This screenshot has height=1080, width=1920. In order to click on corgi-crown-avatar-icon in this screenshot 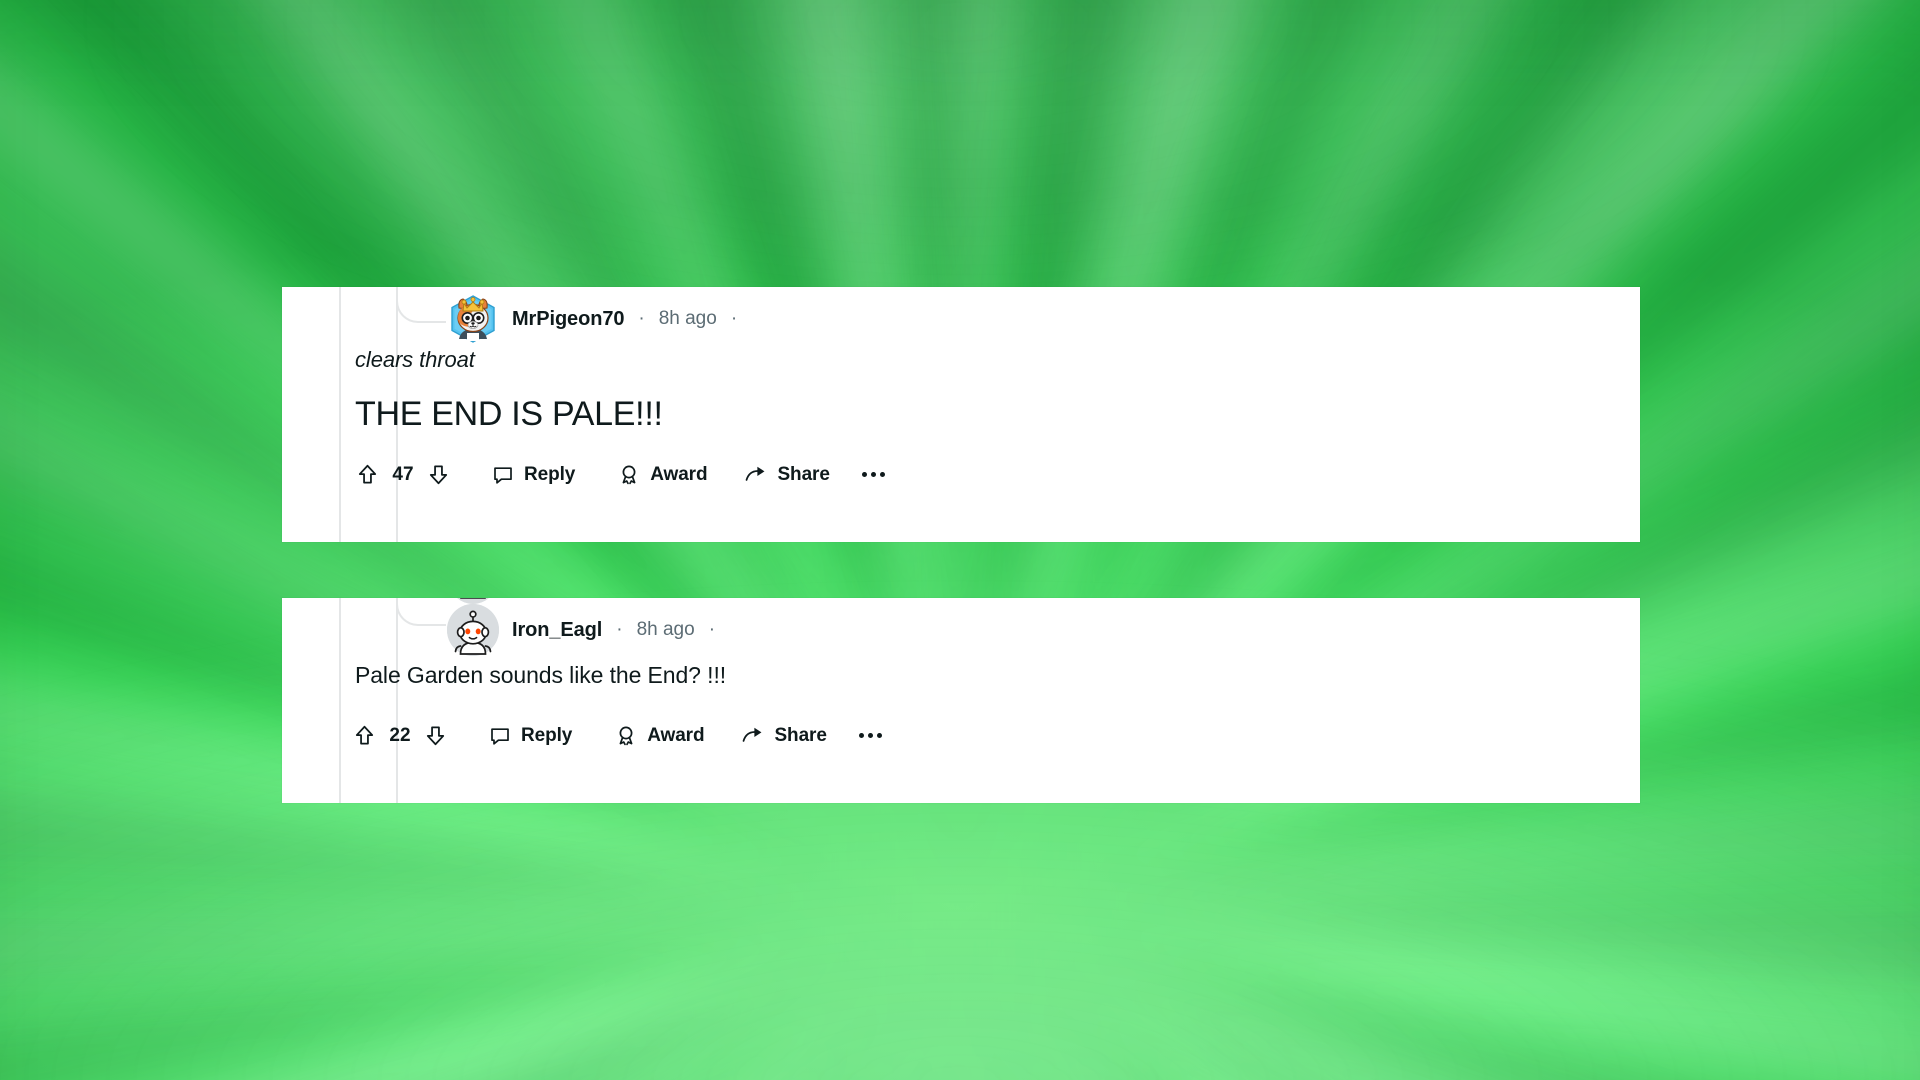, I will do `click(473, 319)`.